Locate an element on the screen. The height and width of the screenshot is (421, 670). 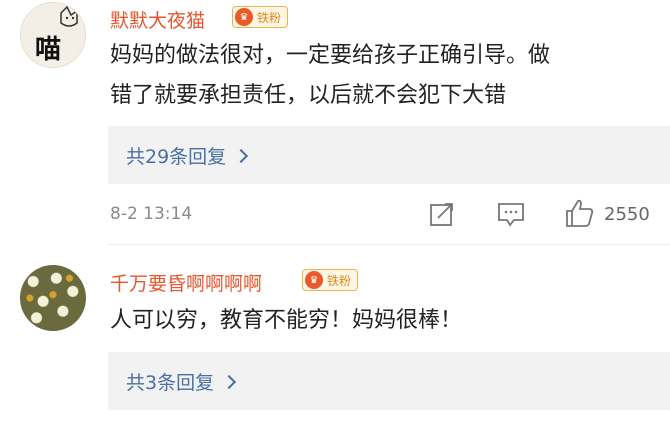
avatar: 喵 is located at coordinates (53, 35).